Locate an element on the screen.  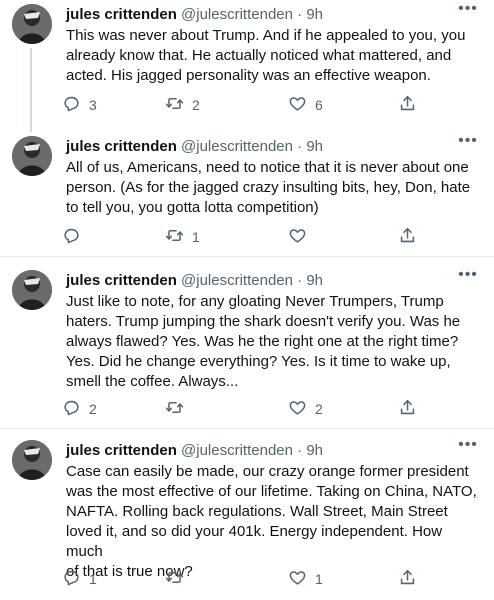
like-count: 2 is located at coordinates (319, 409).